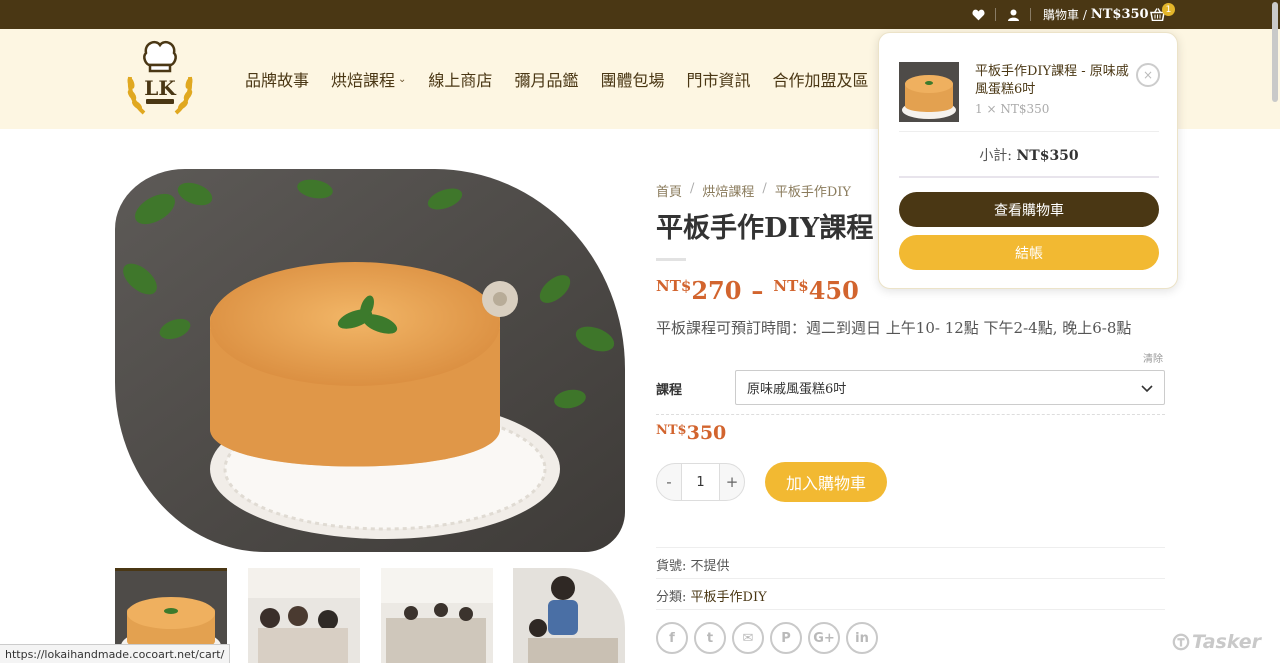 The height and width of the screenshot is (663, 1280). I want to click on sku-meta: 貨號: 不提供, so click(693, 564).